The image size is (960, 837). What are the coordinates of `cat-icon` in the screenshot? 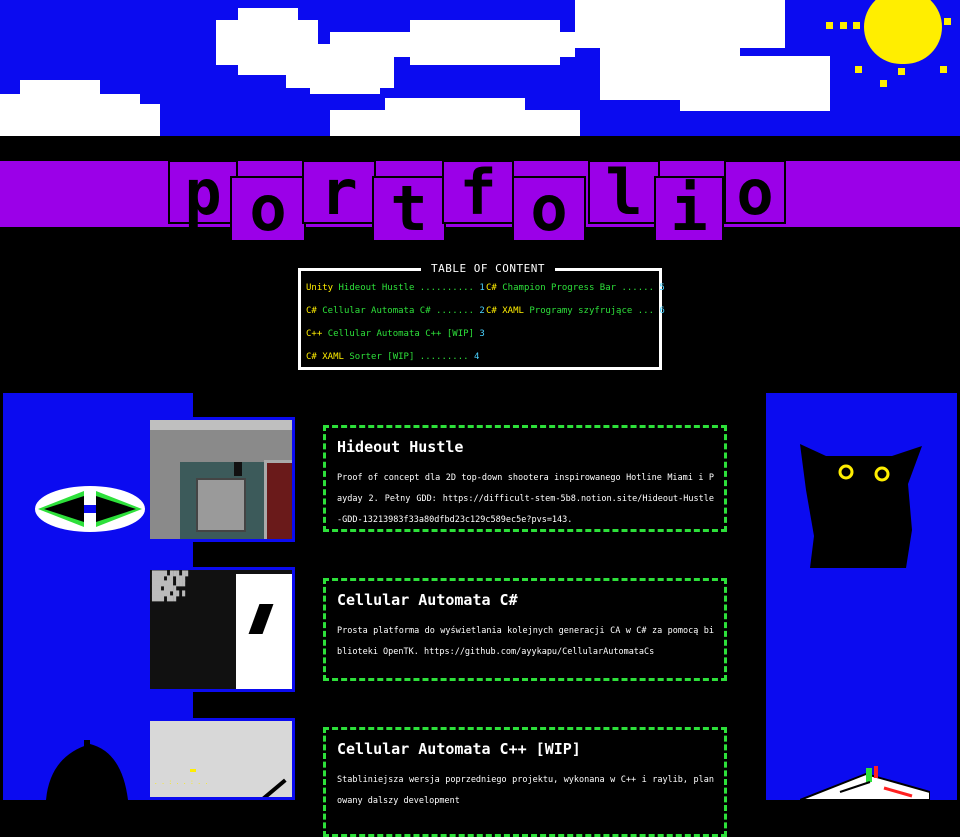 It's located at (861, 506).